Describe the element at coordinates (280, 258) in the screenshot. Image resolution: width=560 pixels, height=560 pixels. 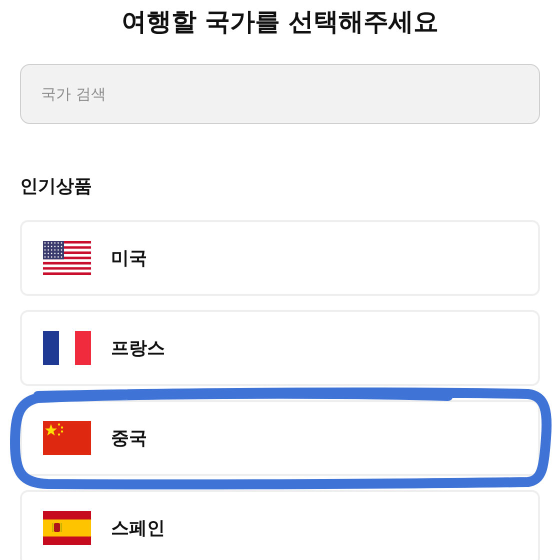
I see `country-item: 미국` at that location.